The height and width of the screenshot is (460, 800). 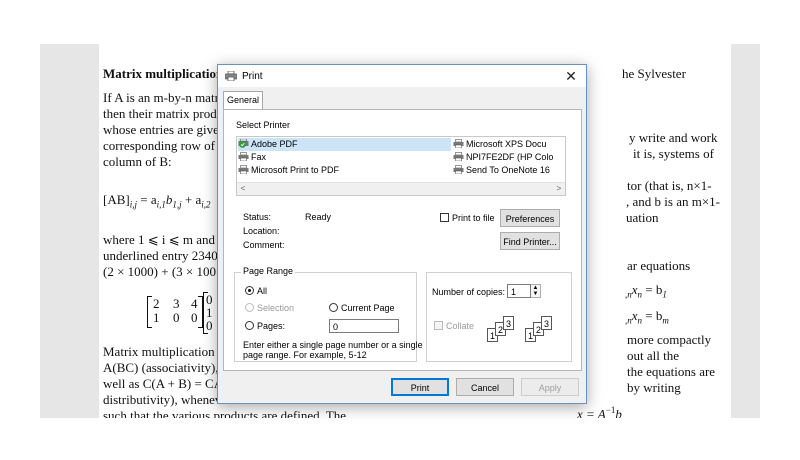 I want to click on pages-input: 0, so click(x=364, y=326).